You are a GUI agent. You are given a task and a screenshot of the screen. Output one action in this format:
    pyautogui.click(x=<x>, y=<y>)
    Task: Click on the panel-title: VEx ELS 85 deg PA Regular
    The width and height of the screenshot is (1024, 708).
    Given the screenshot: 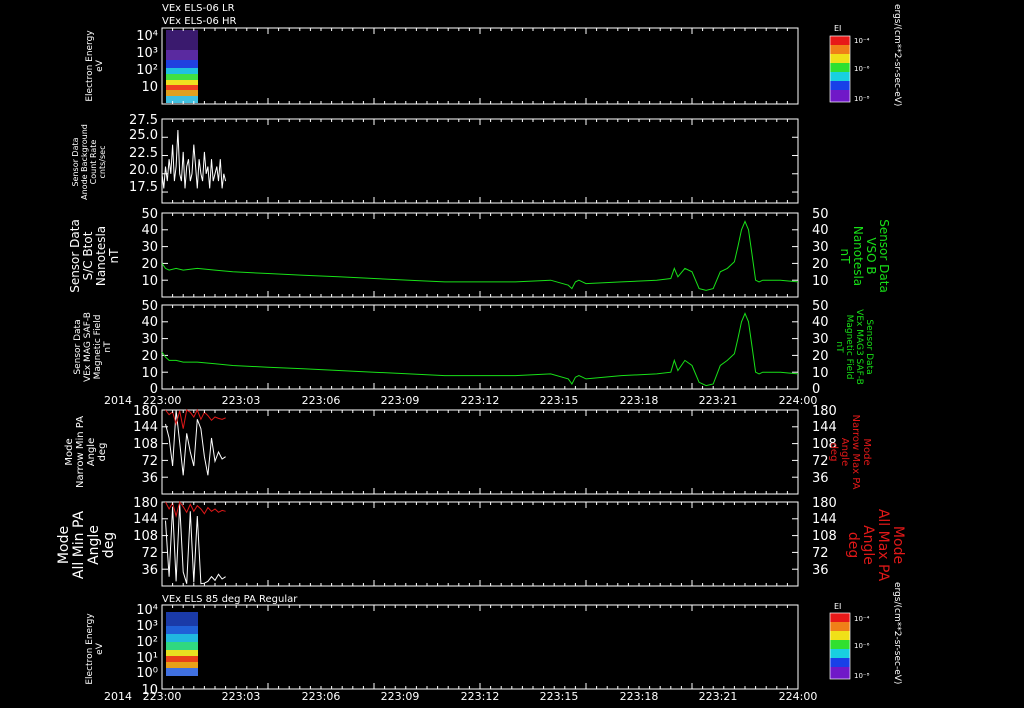 What is the action you would take?
    pyautogui.click(x=230, y=599)
    